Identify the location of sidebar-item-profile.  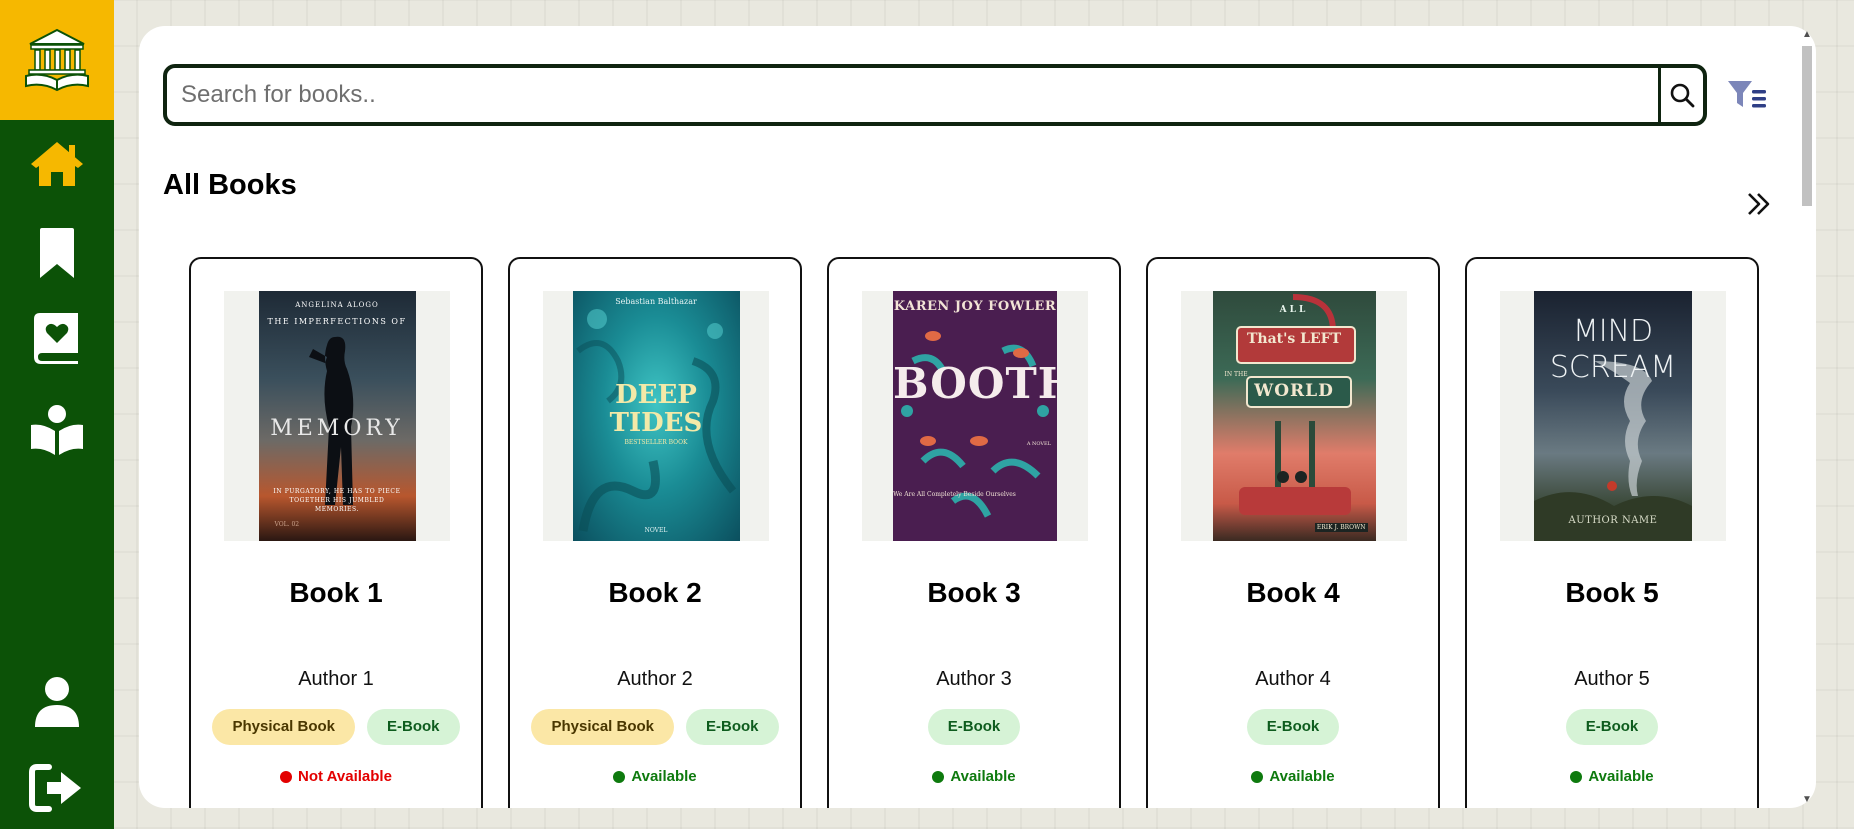
(57, 702).